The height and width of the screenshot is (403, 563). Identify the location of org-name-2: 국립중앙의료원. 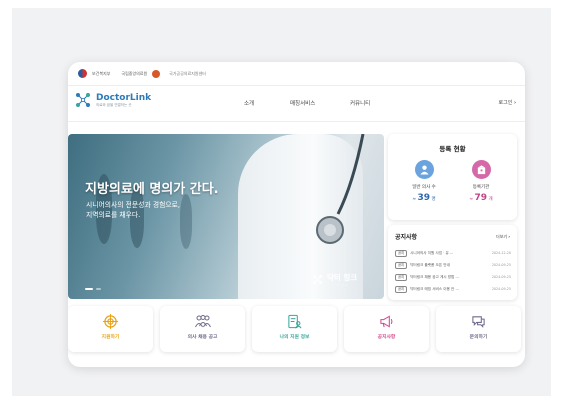
(134, 73).